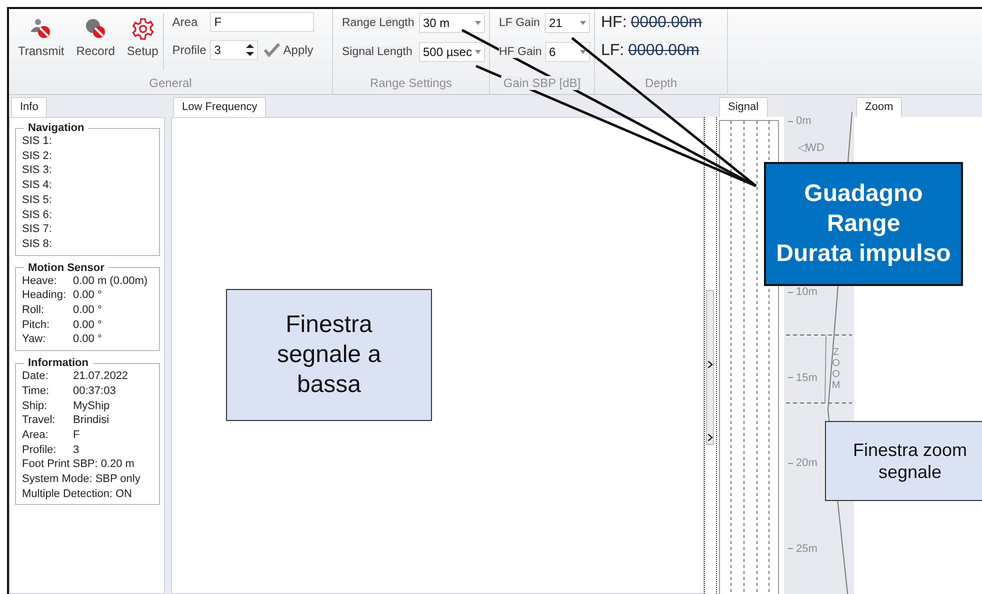 This screenshot has height=594, width=982. I want to click on info-label: SIS 1:, so click(37, 141).